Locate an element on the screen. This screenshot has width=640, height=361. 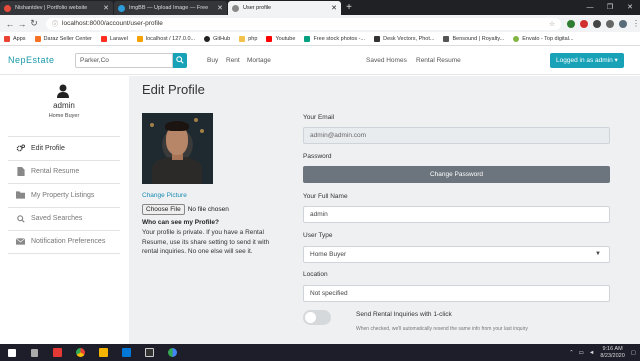
bookmark-laravel: Laravel is located at coordinates (114, 38).